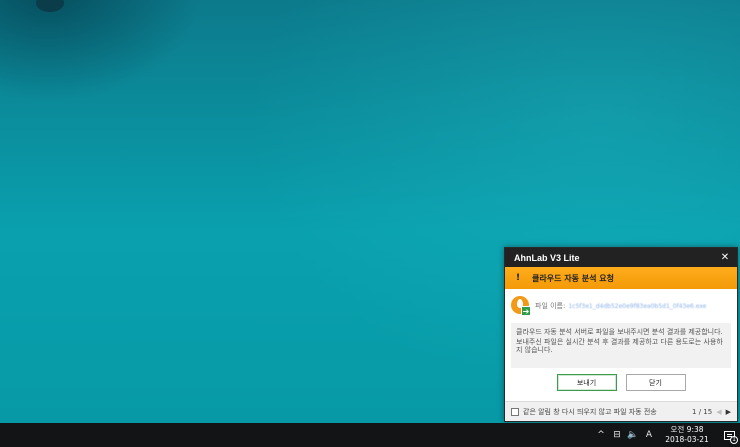 The height and width of the screenshot is (447, 740). What do you see at coordinates (633, 435) in the screenshot?
I see `volume-icon: 🔈` at bounding box center [633, 435].